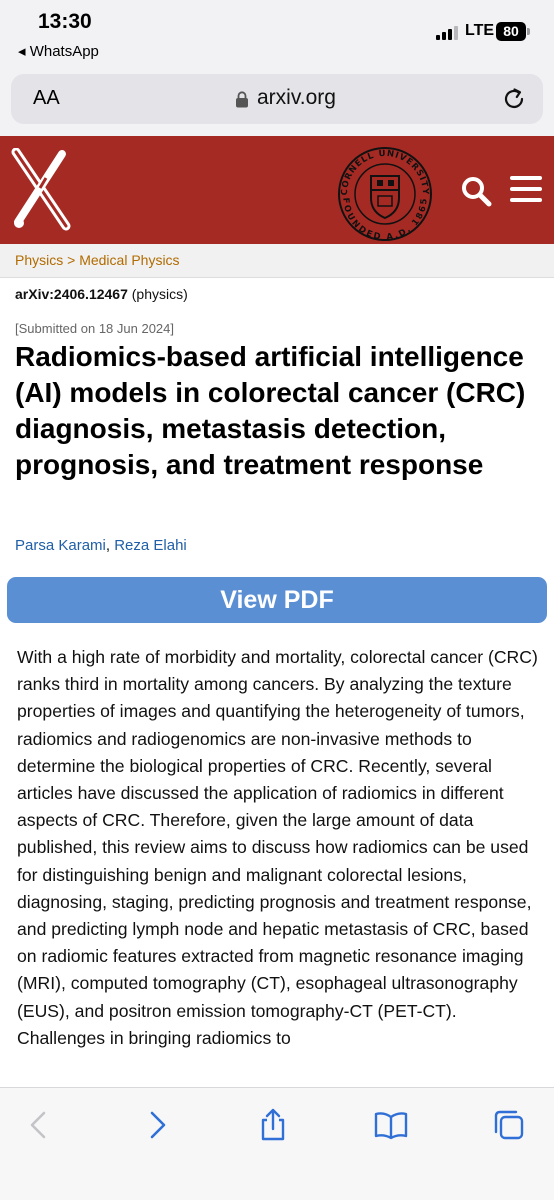 The image size is (554, 1200). Describe the element at coordinates (159, 294) in the screenshot. I see `arxiv-category: (physics)` at that location.